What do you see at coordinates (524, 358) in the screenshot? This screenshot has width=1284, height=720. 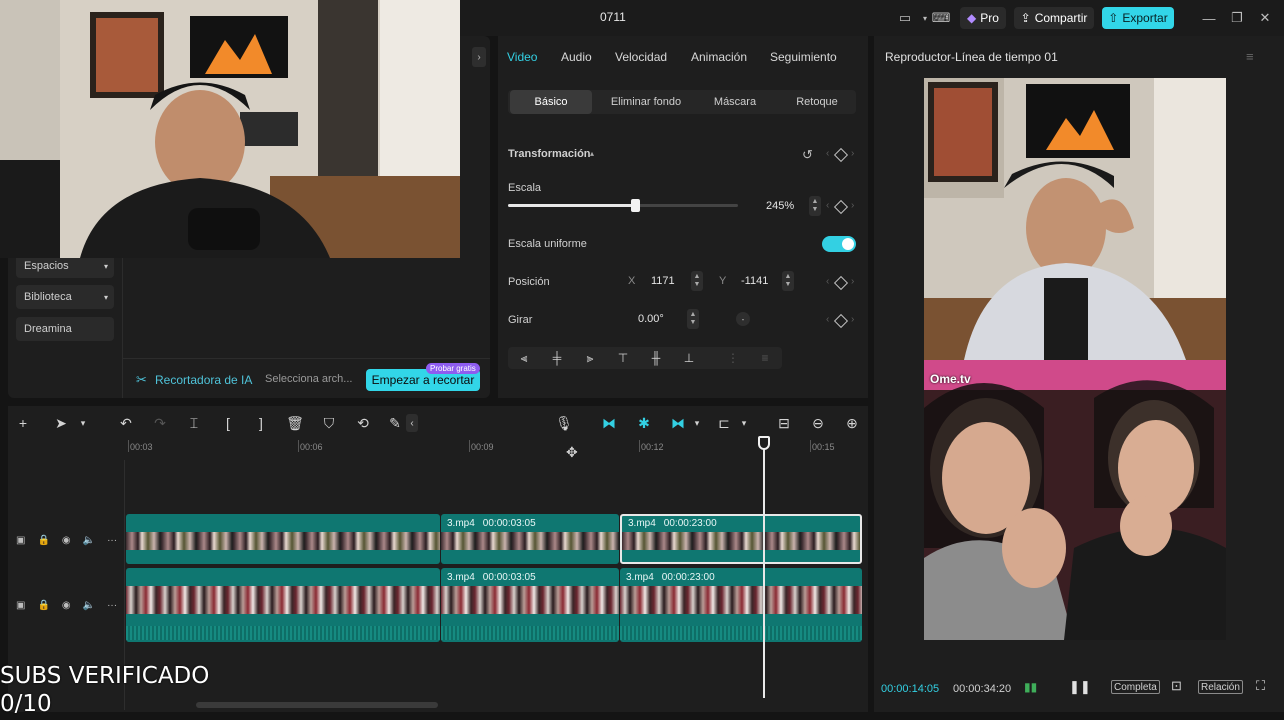 I see `align-left-icon: ⫷` at bounding box center [524, 358].